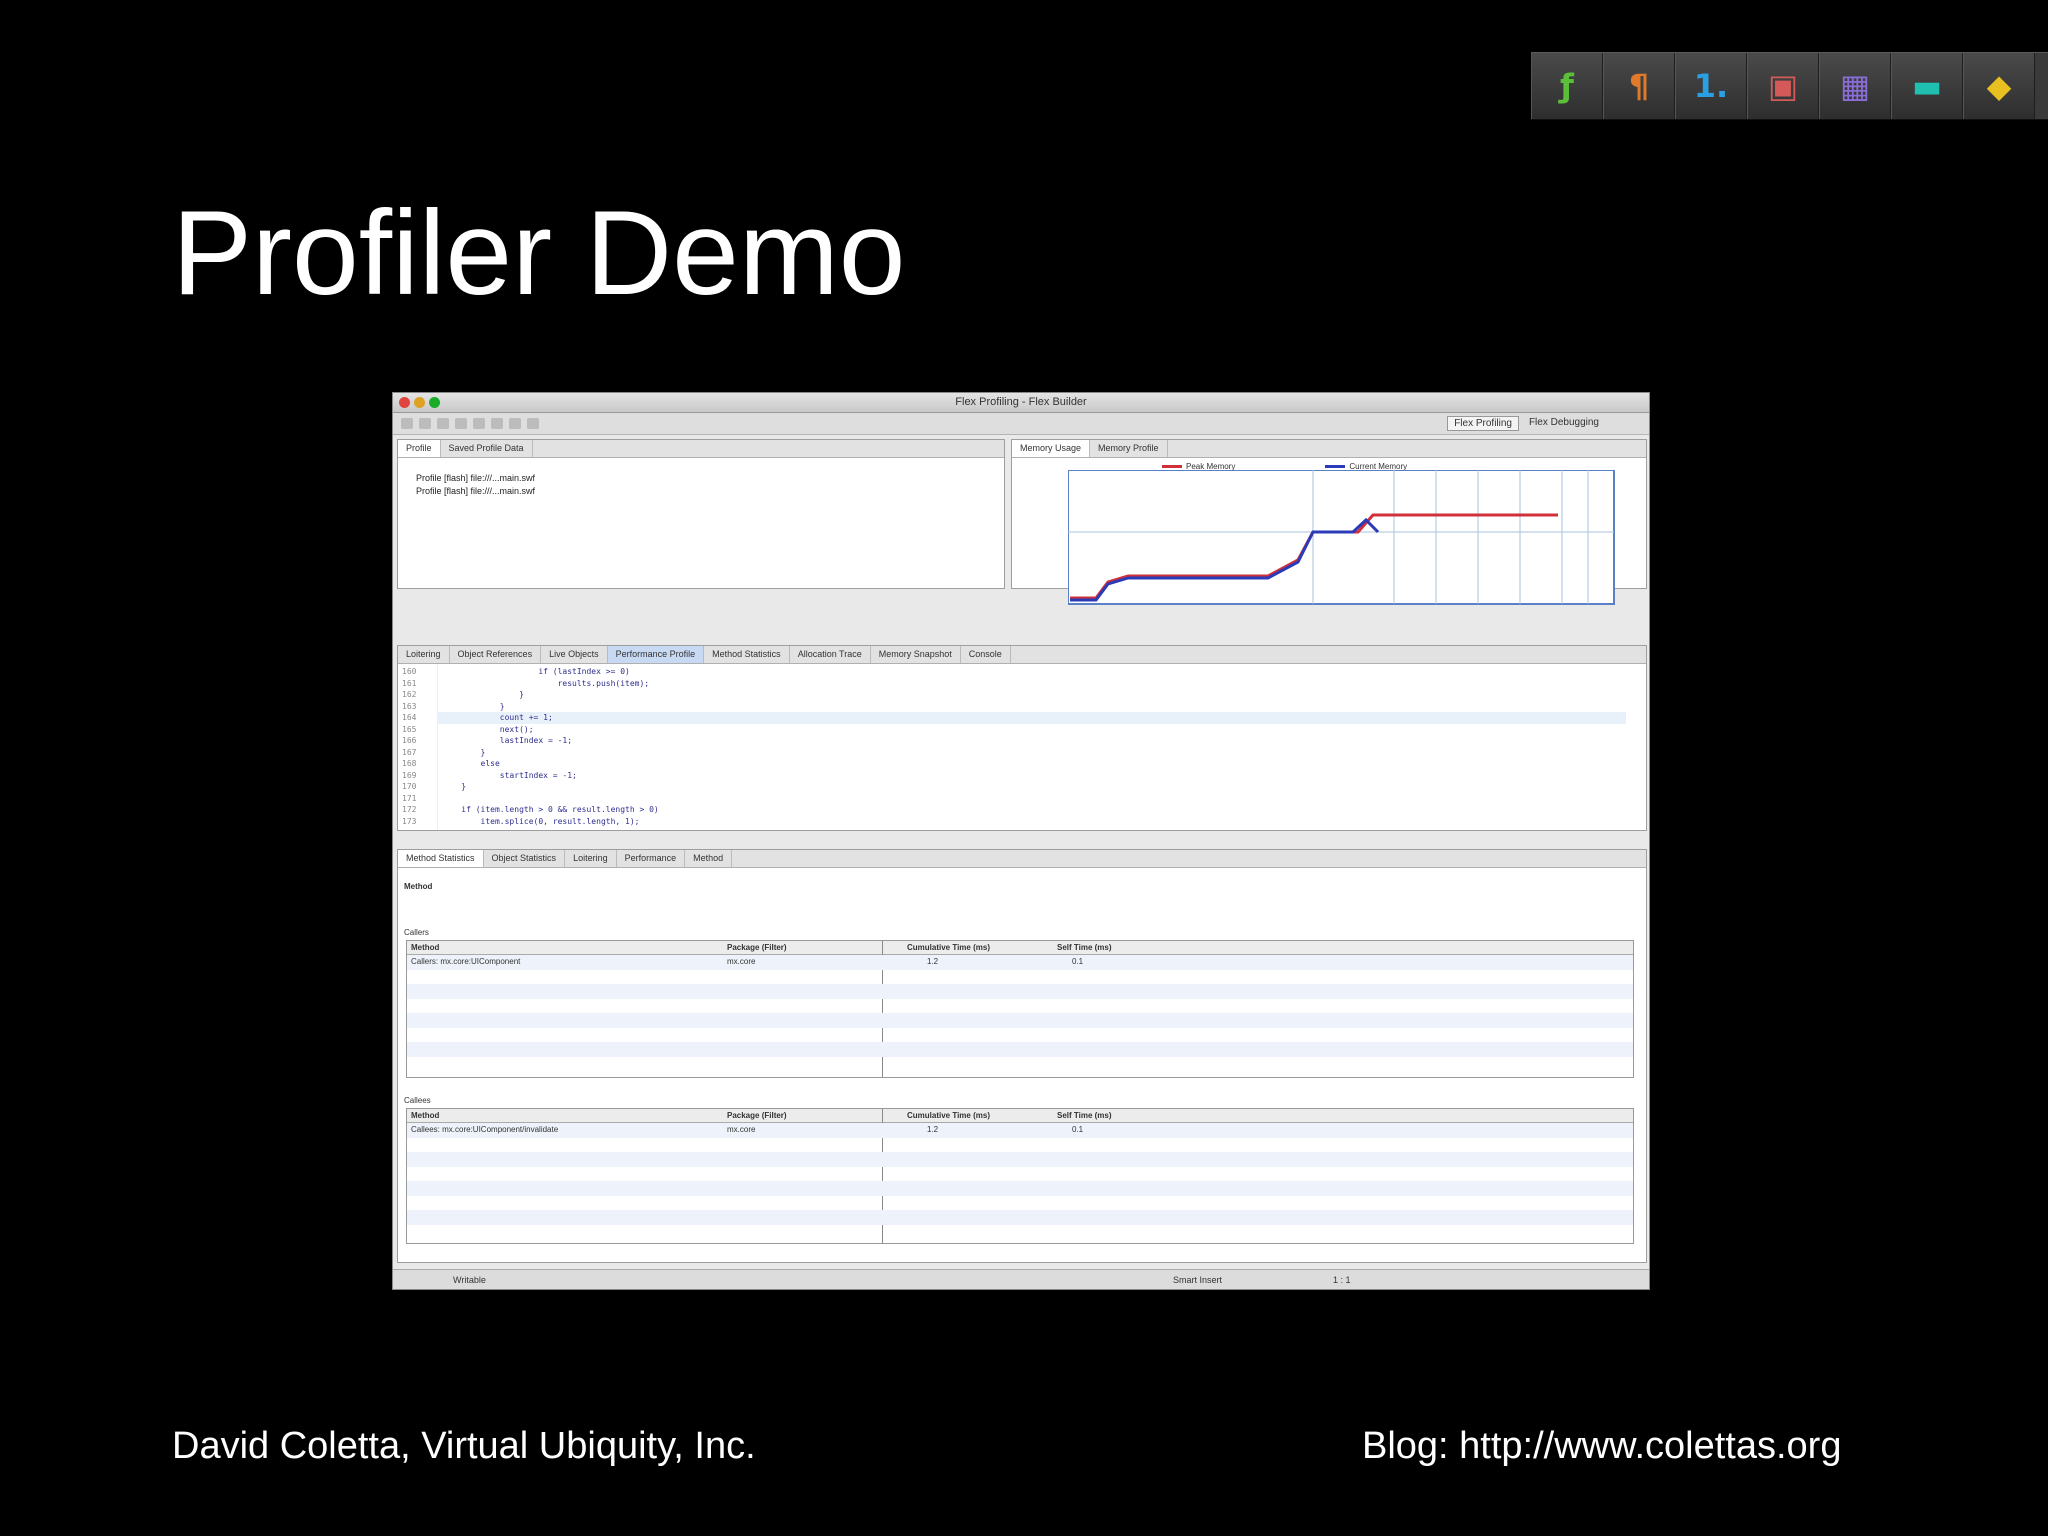 The height and width of the screenshot is (1536, 2048). Describe the element at coordinates (515, 423) in the screenshot. I see `search-icon` at that location.